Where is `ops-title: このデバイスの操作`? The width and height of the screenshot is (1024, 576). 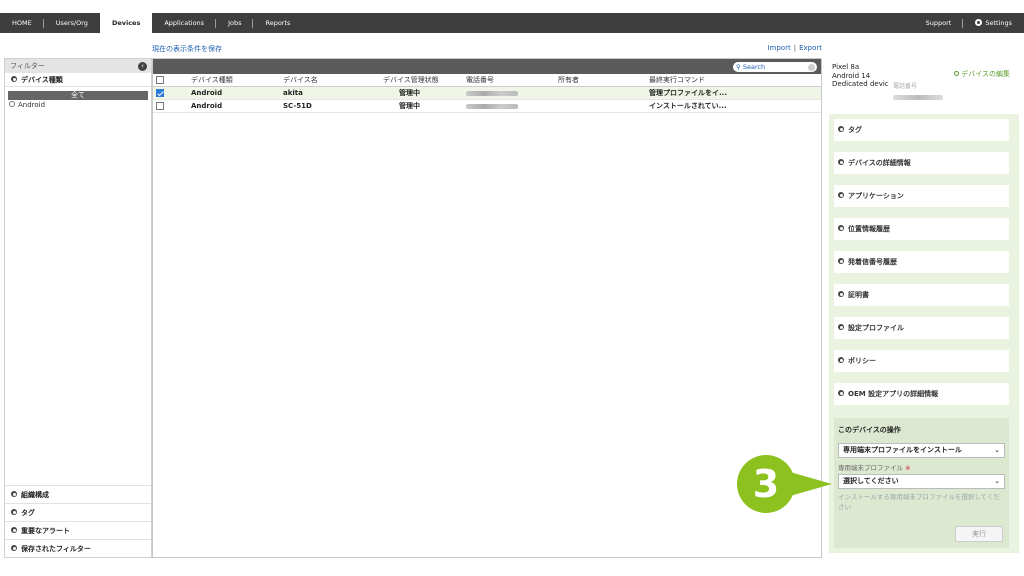
ops-title: このデバイスの操作 is located at coordinates (869, 430).